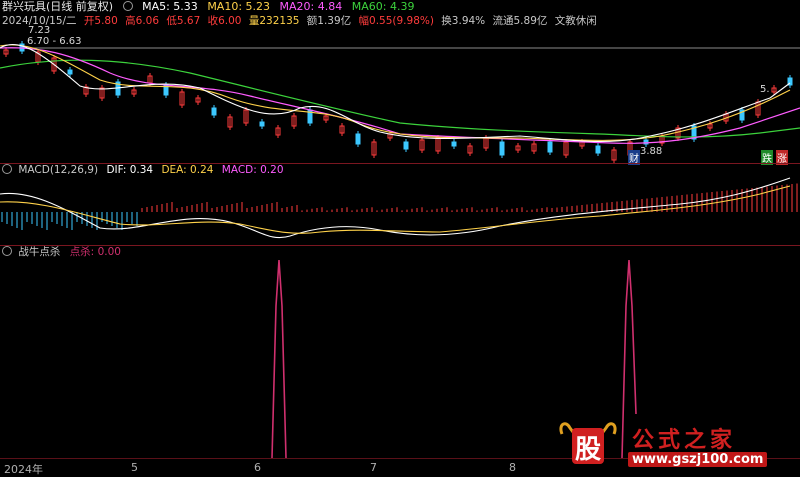 The image size is (800, 477). What do you see at coordinates (239, 6) in the screenshot?
I see `ma10-label: MA10: 5.23` at bounding box center [239, 6].